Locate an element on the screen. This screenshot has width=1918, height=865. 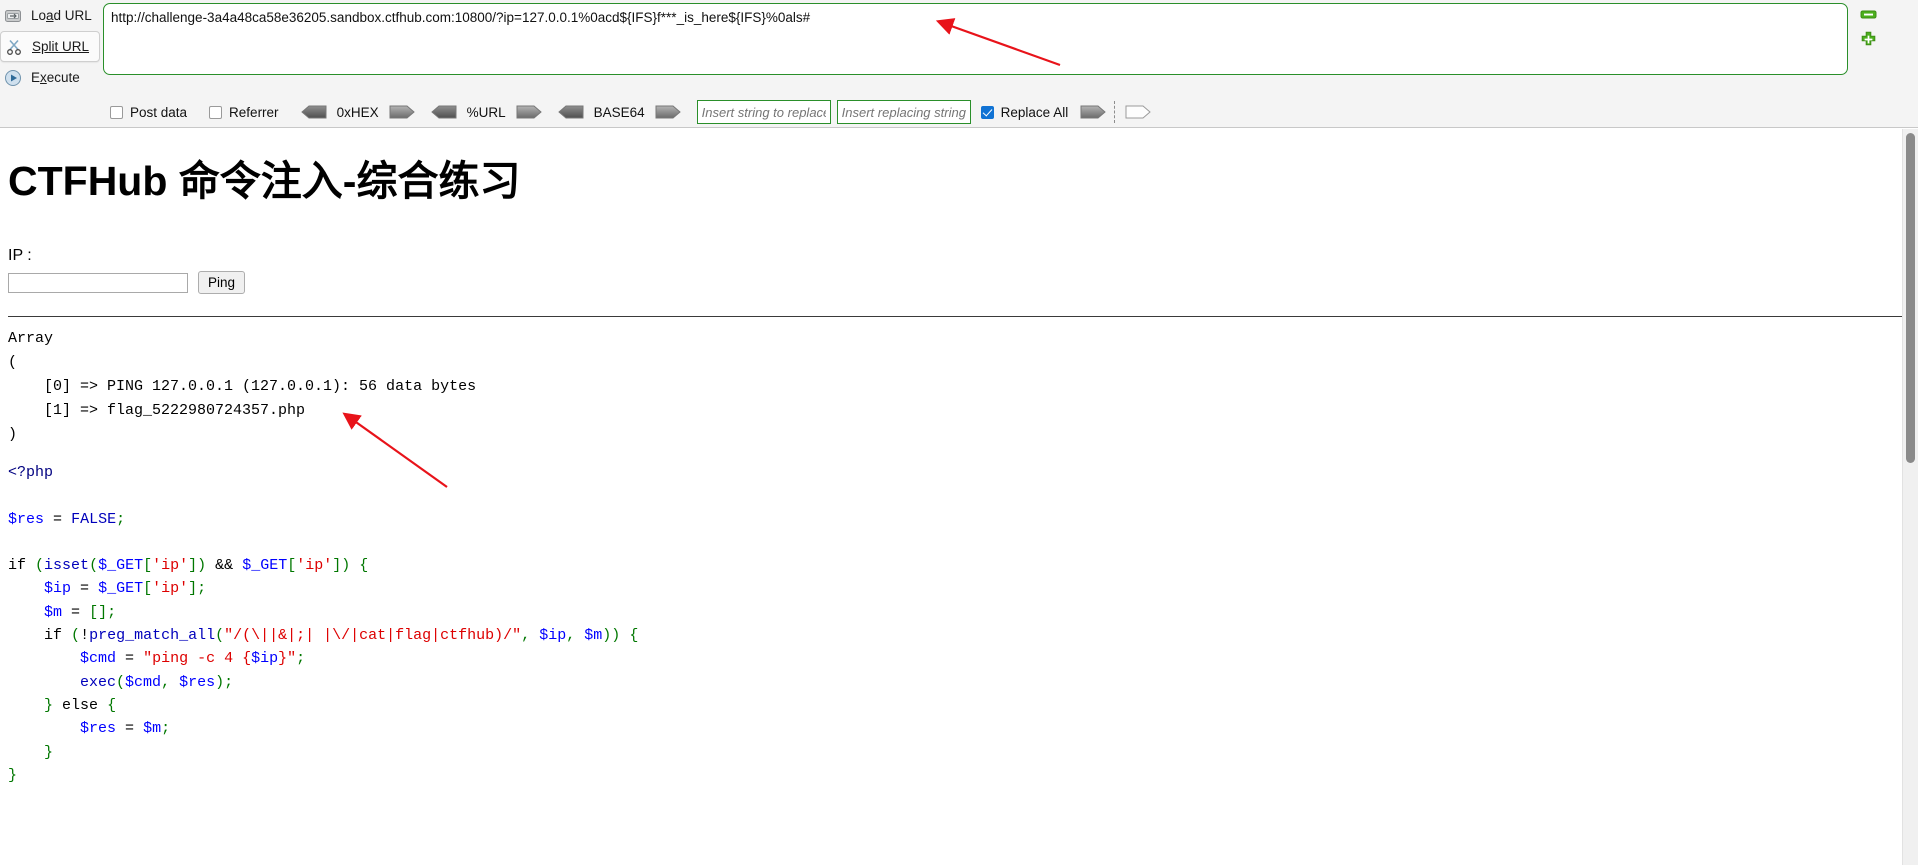
replace-all-label: Replace All is located at coordinates (1034, 112).